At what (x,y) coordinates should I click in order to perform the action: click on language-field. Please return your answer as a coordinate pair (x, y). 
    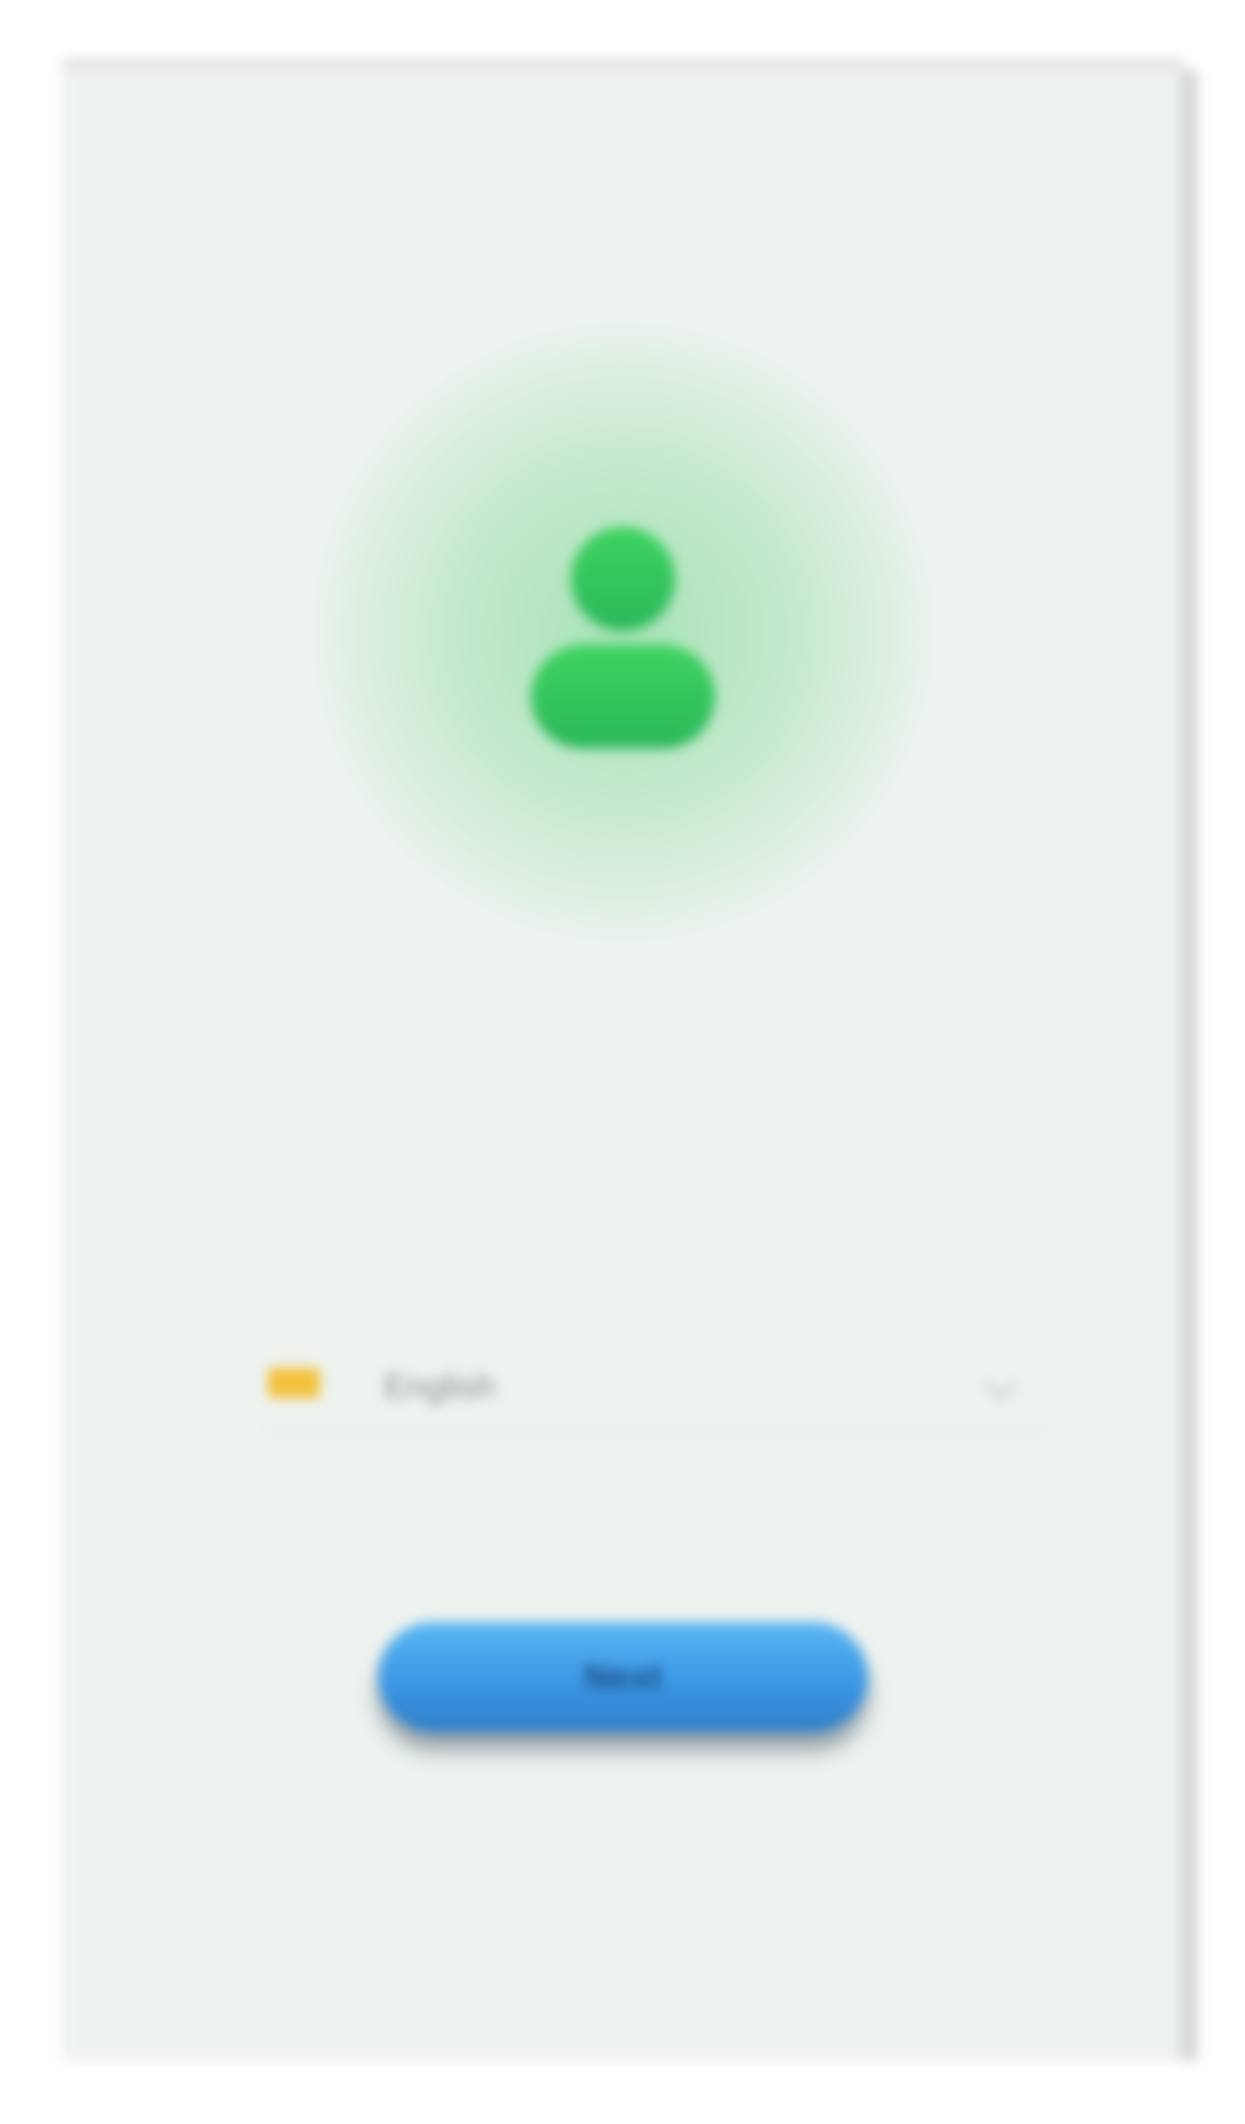
    Looking at the image, I should click on (669, 1387).